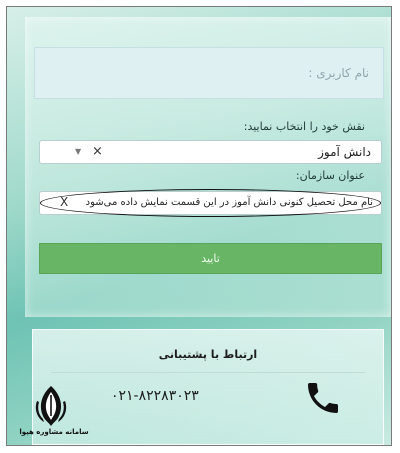  Describe the element at coordinates (155, 396) in the screenshot. I see `support-phone-number: ۰۲۱-۸۲۲۸۳۰۲۳` at that location.